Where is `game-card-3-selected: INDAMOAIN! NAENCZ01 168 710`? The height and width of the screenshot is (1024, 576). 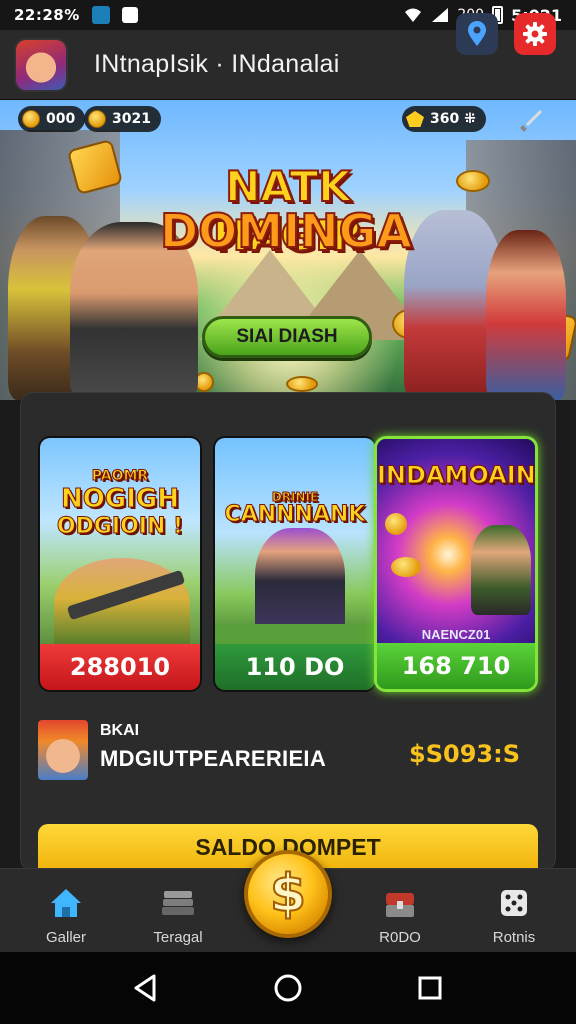 game-card-3-selected: INDAMOAIN! NAENCZ01 168 710 is located at coordinates (456, 564).